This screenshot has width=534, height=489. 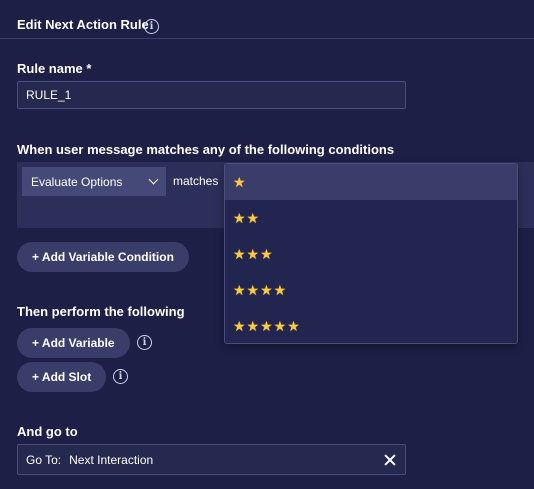 I want to click on dialog-title: Edit Next Action Rule, so click(x=83, y=24).